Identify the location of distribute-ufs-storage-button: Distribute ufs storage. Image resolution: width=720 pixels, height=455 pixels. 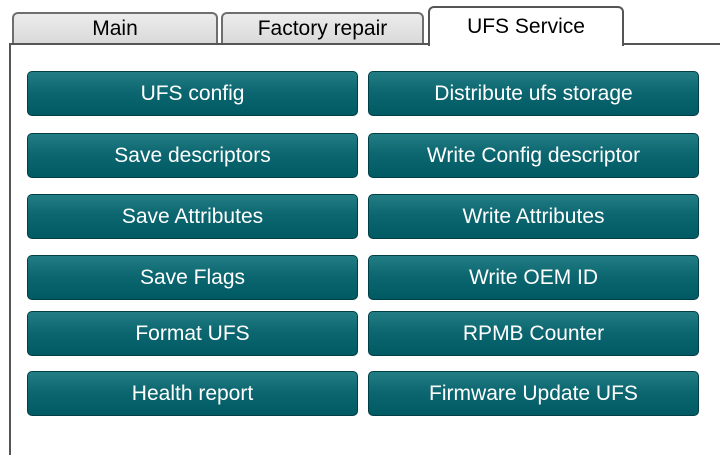
(533, 93).